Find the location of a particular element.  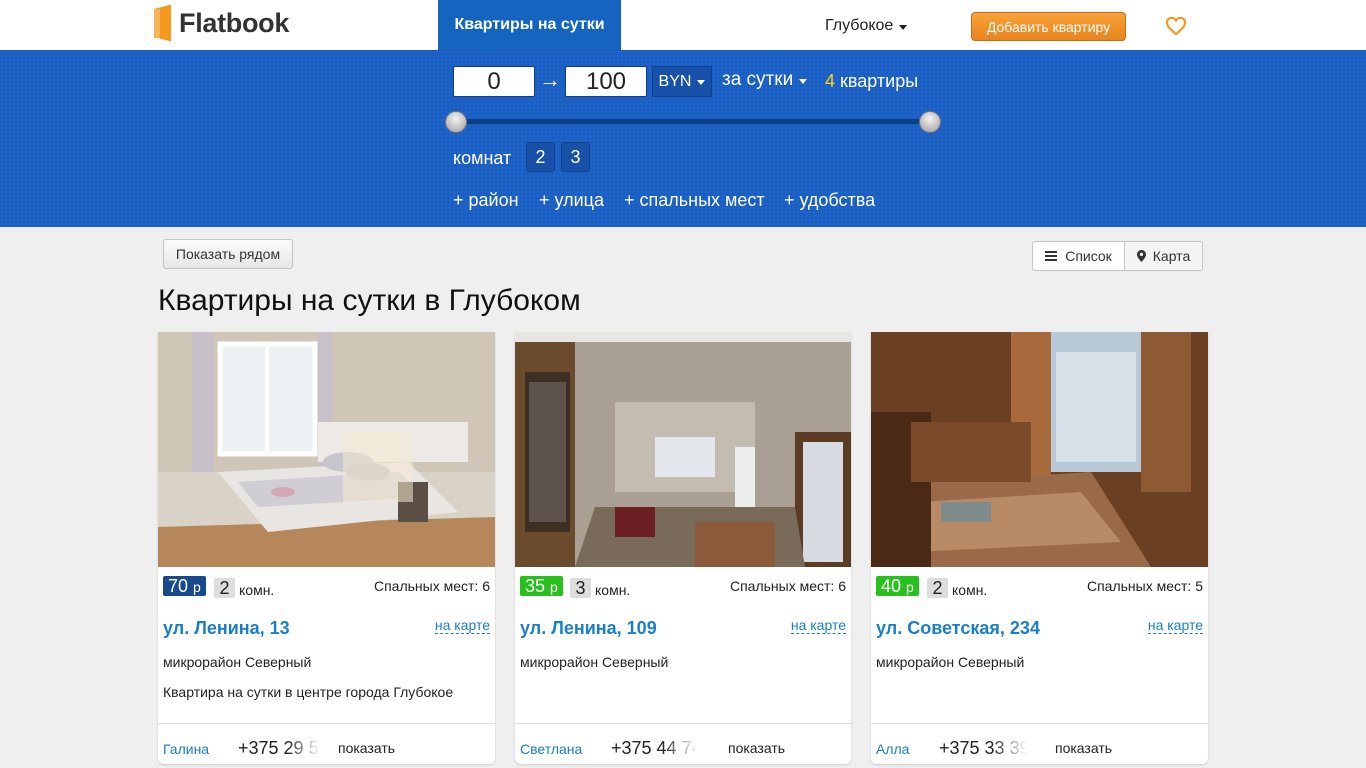

owner-name: Галина is located at coordinates (186, 749).